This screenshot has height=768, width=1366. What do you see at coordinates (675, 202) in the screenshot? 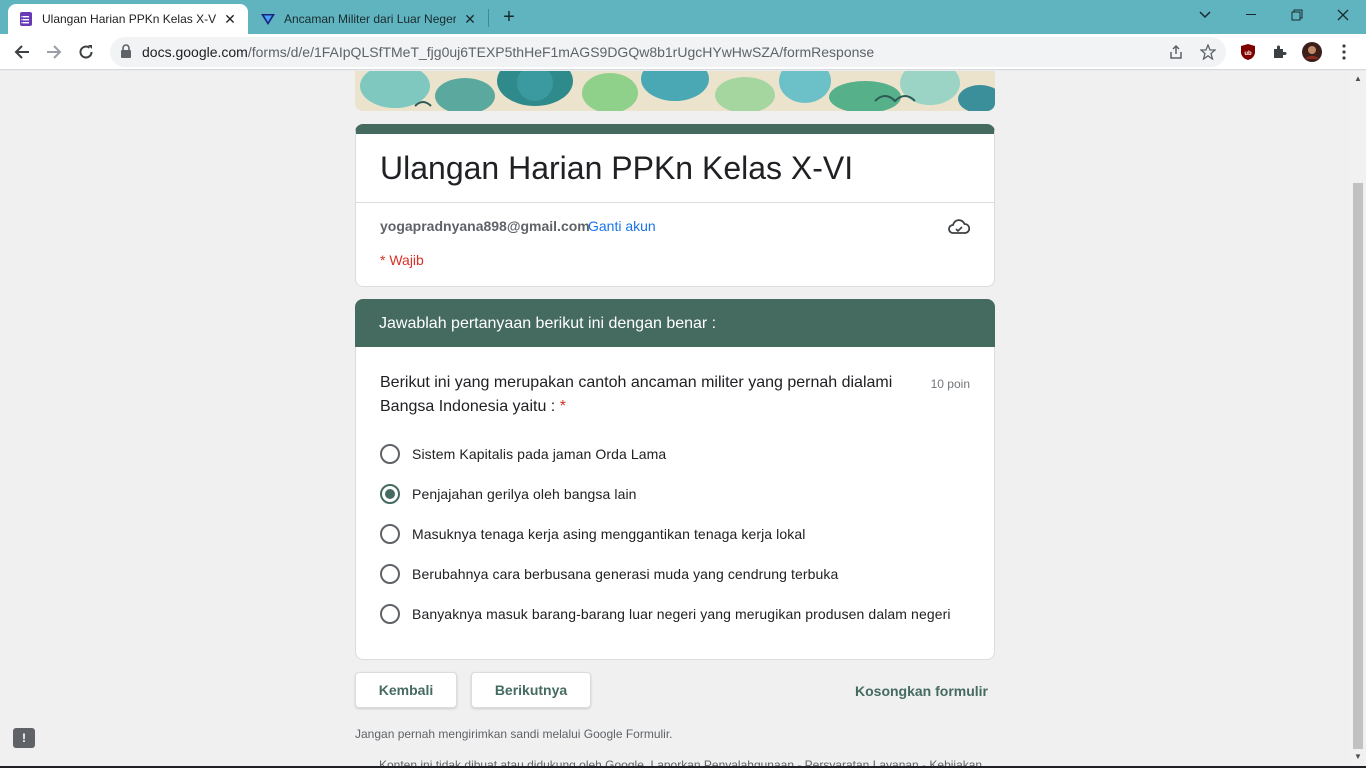
I see `divider` at bounding box center [675, 202].